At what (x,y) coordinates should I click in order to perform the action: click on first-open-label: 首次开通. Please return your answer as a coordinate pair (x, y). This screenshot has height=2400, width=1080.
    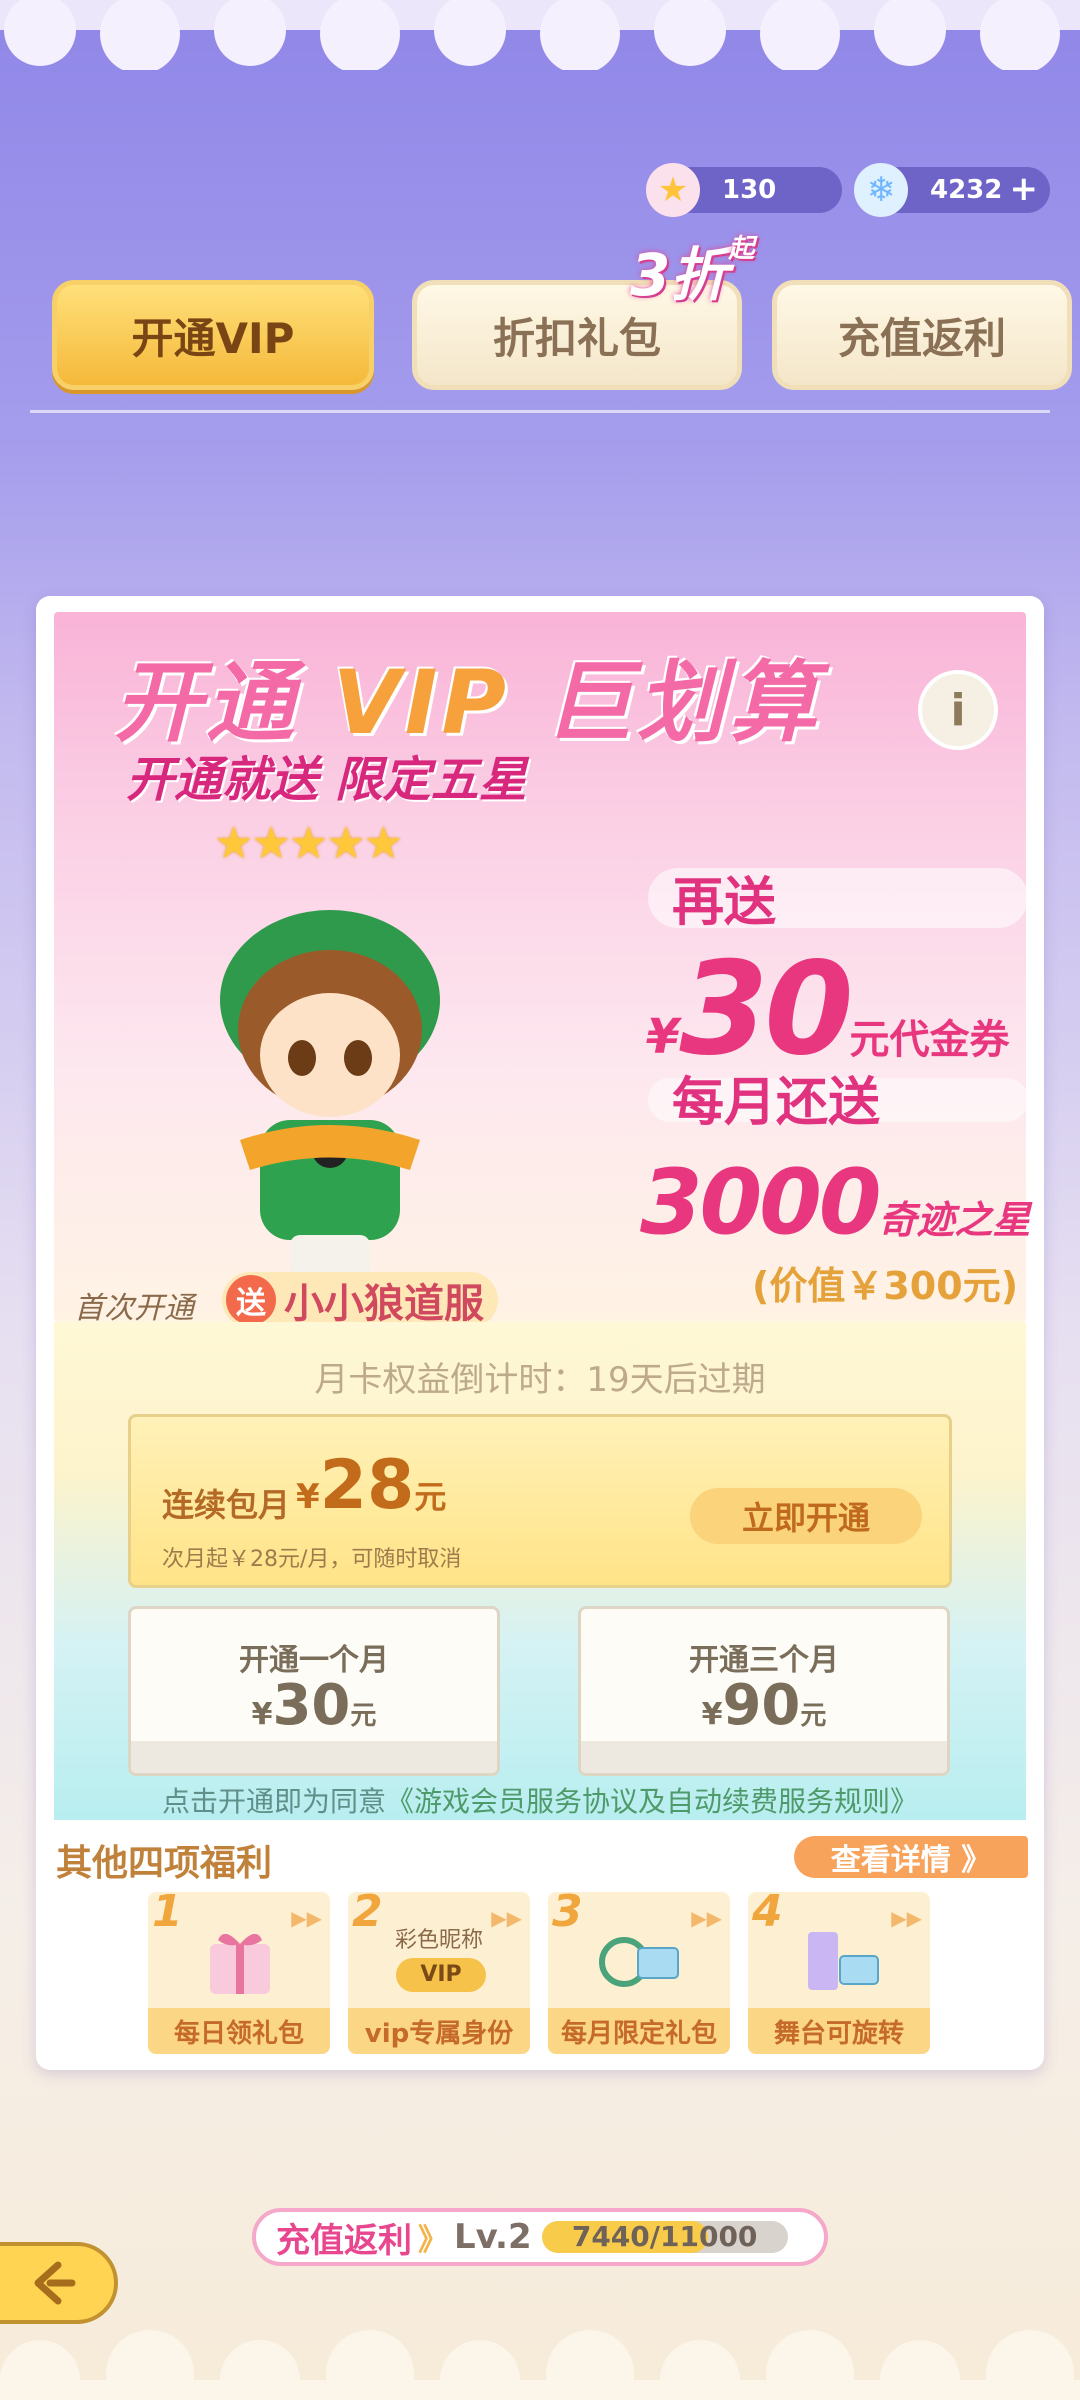
    Looking at the image, I should click on (134, 1308).